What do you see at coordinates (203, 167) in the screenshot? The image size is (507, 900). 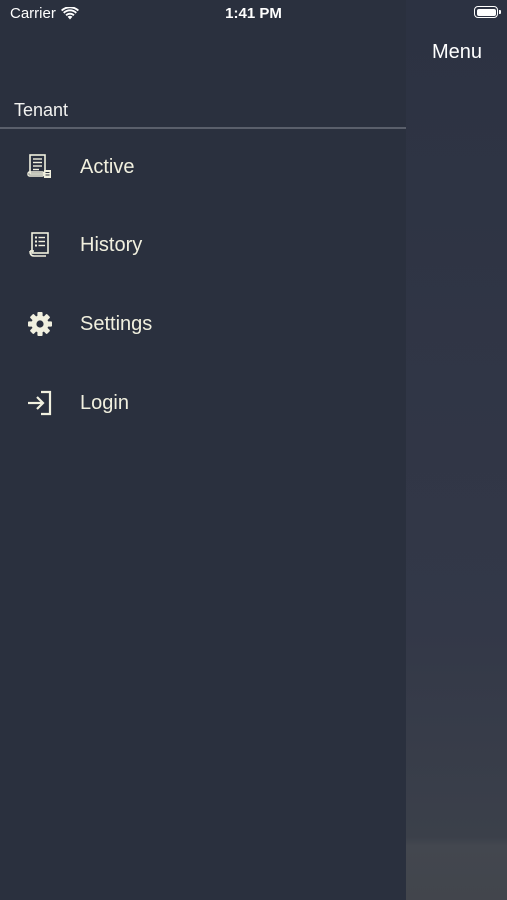 I see `menu-item-active: Active` at bounding box center [203, 167].